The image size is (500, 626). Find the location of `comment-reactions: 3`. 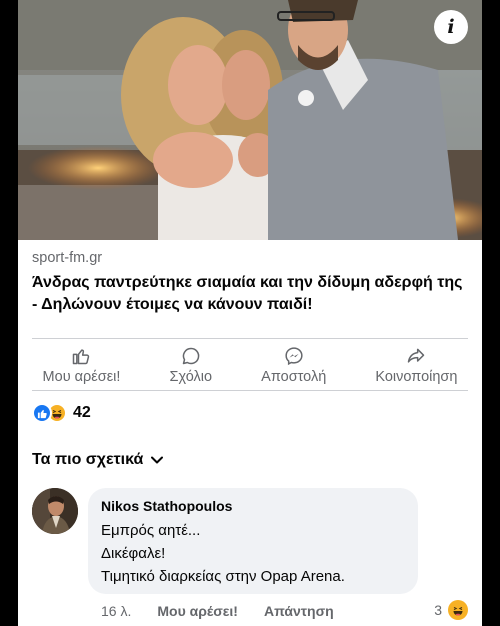

comment-reactions: 3 is located at coordinates (451, 610).